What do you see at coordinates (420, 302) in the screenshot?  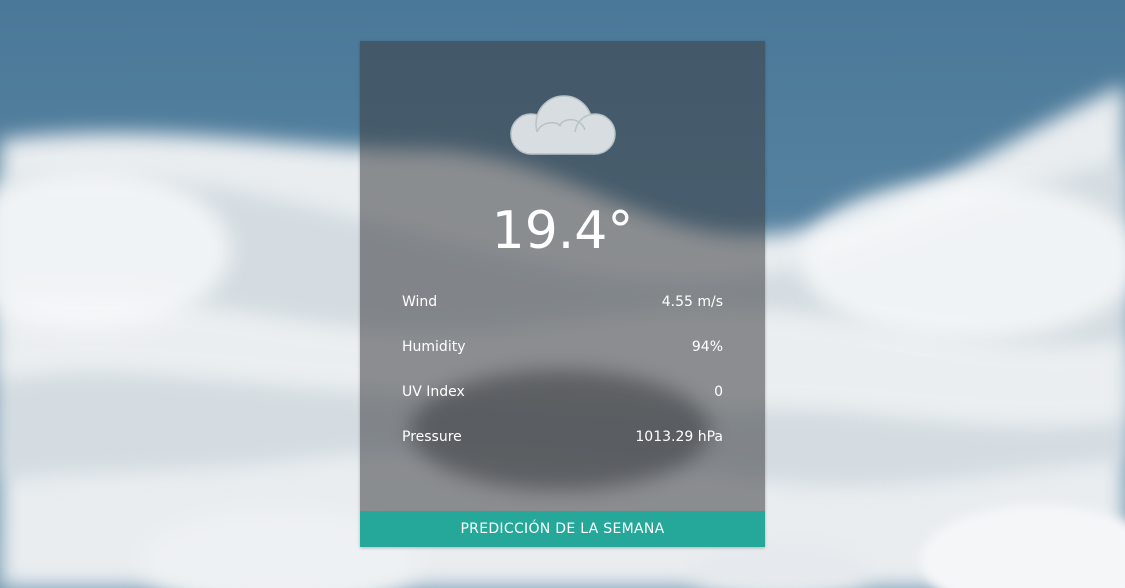 I see `stat-label: Wind` at bounding box center [420, 302].